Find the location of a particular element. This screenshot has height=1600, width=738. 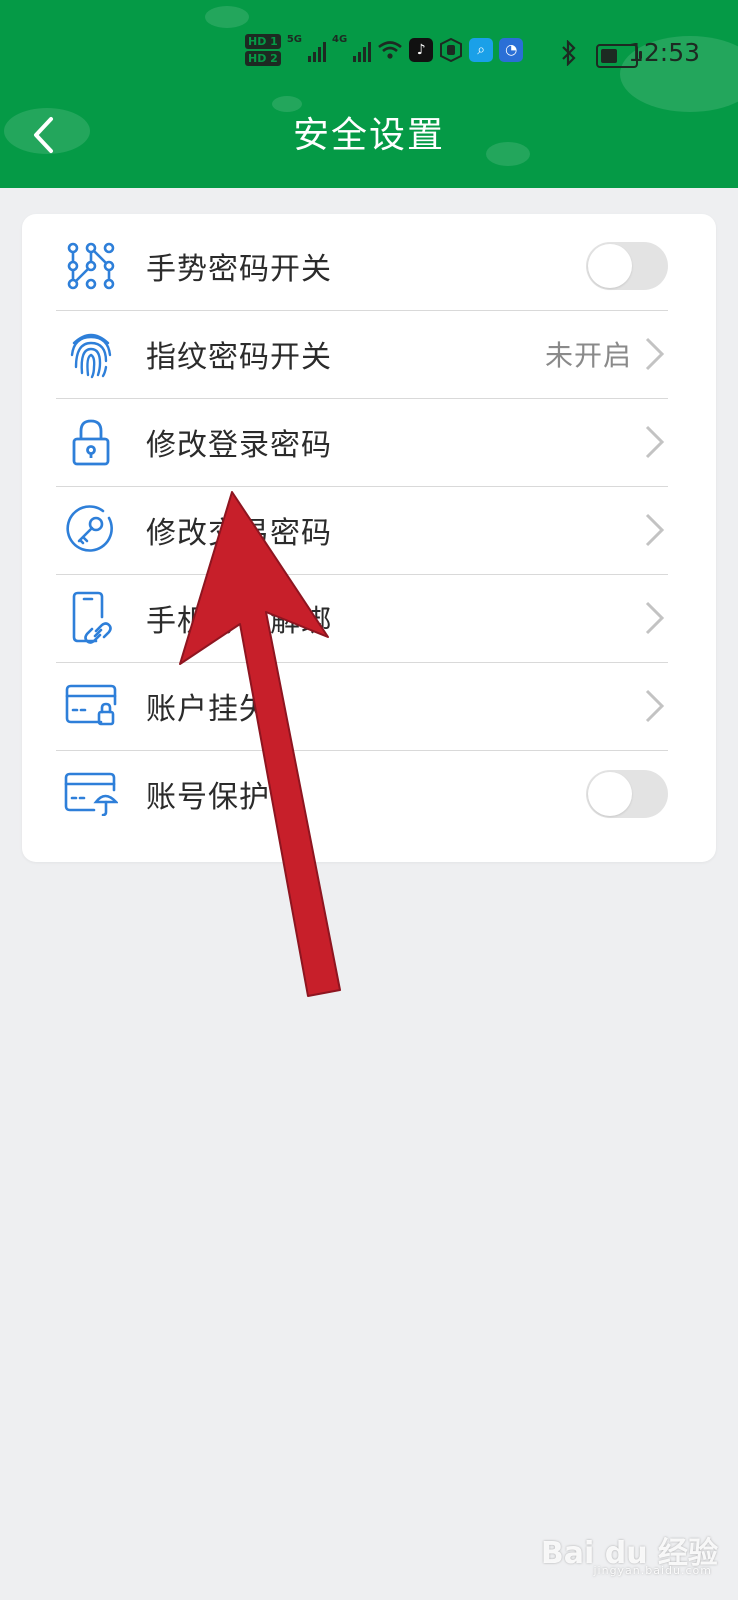

settings-item-label: 修改登录密码 is located at coordinates (239, 445).